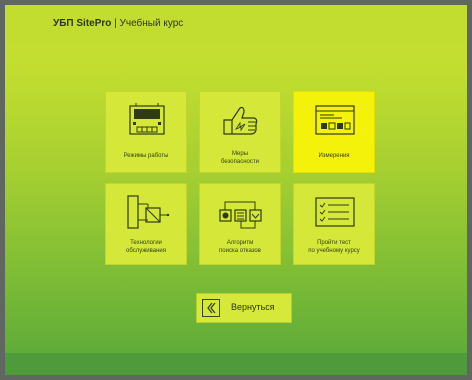 Image resolution: width=472 pixels, height=380 pixels. Describe the element at coordinates (151, 23) in the screenshot. I see `course-name: Учебный курс` at that location.